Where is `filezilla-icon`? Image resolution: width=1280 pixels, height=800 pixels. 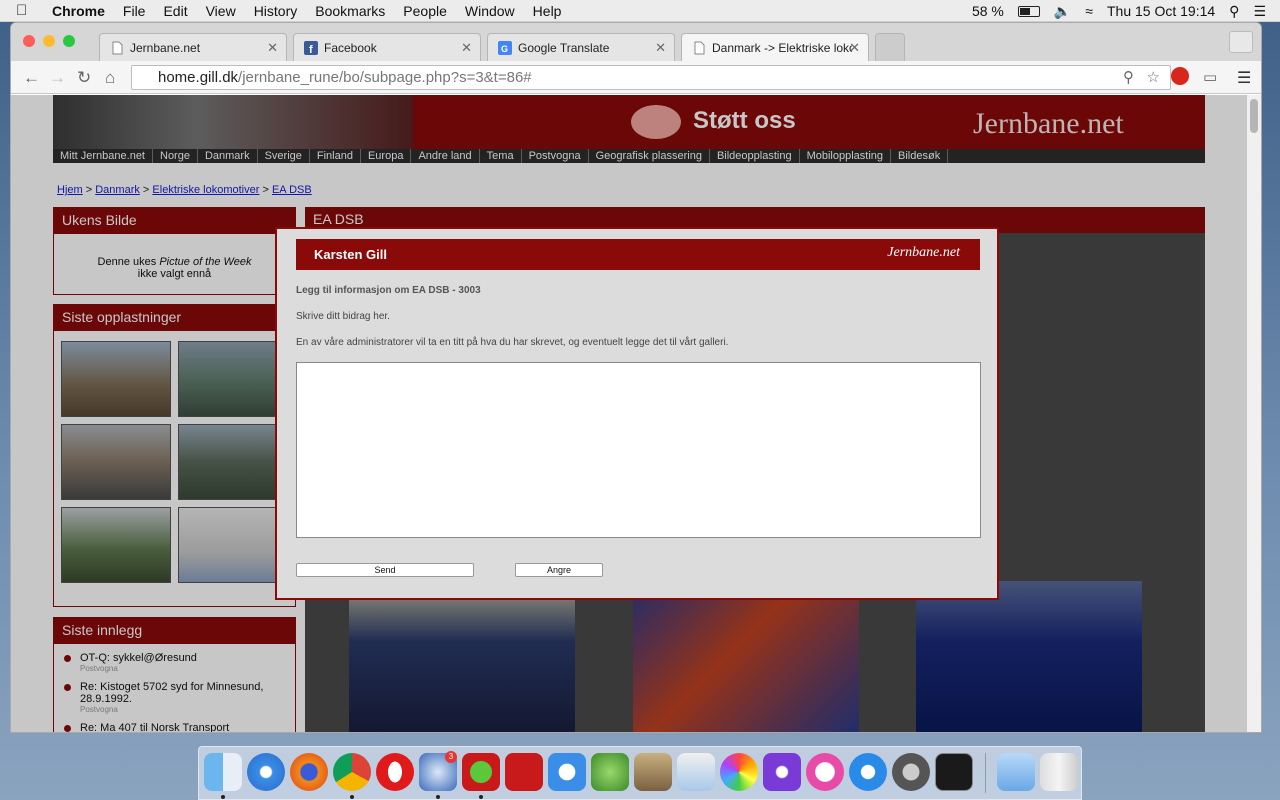
filezilla-icon is located at coordinates (524, 772).